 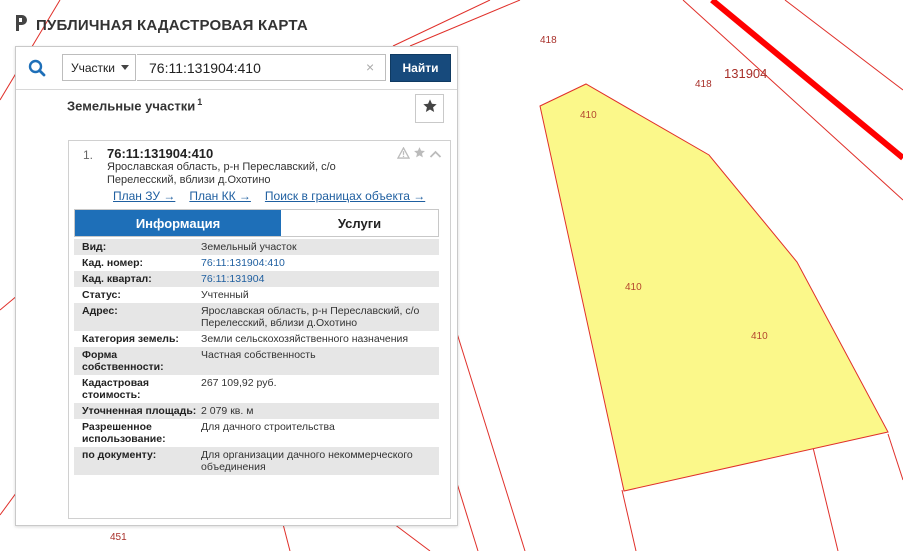 I want to click on search-in-bounds-link: Поиск в границах объекта →, so click(x=345, y=196).